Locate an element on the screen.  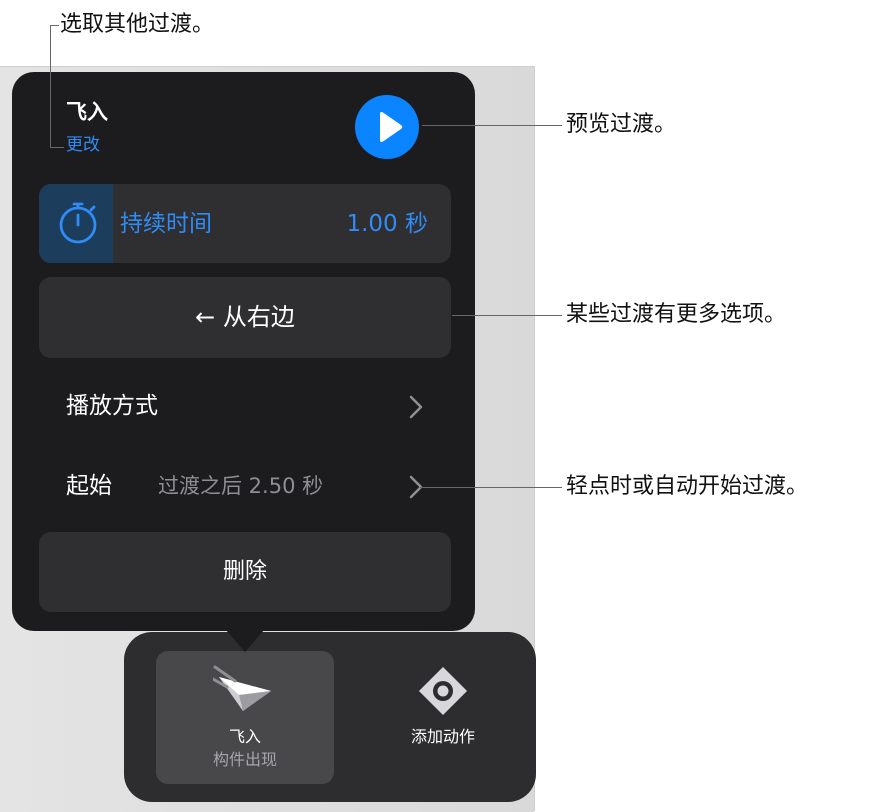
toolbar-item-add-action: 添加动作 is located at coordinates (443, 717).